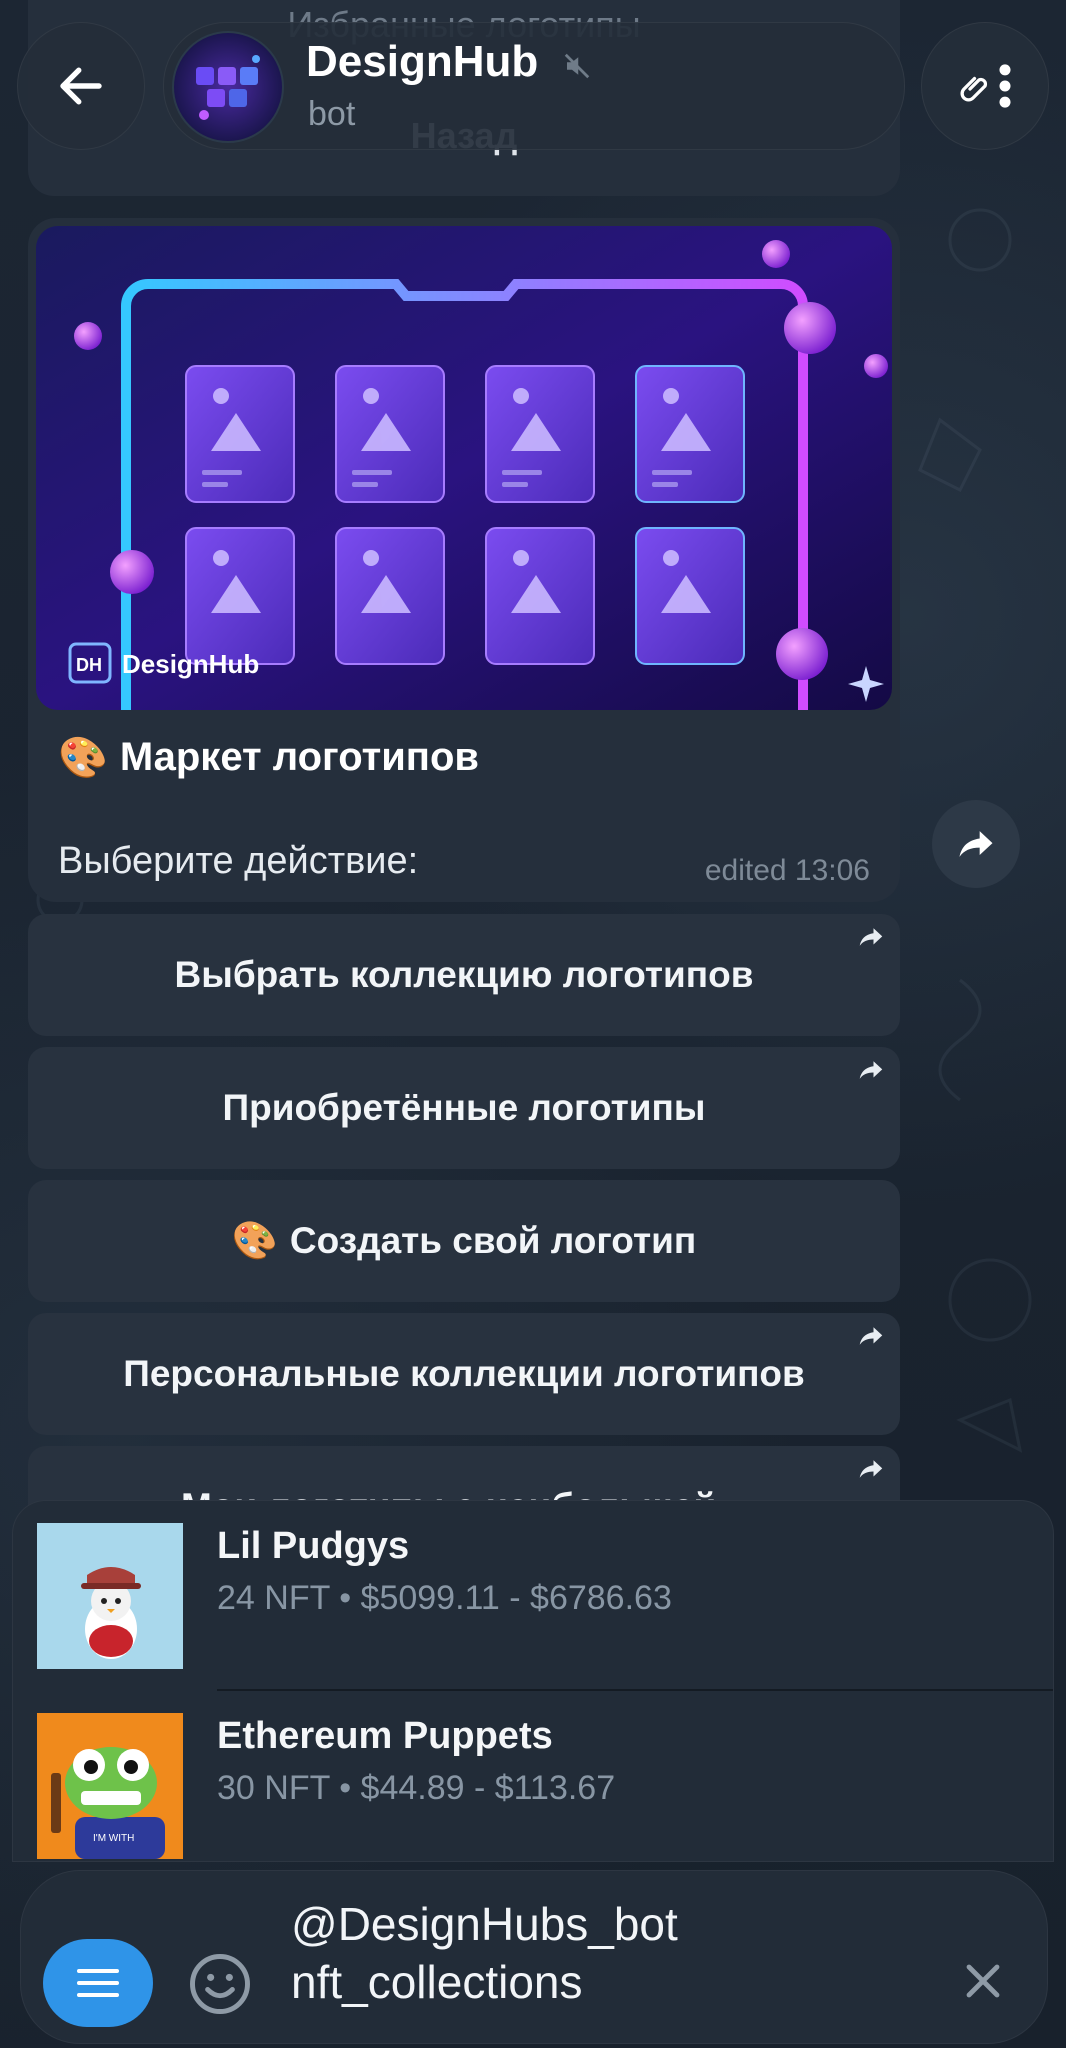 The image size is (1066, 2048). I want to click on keyboard-button-choose-collection: Выбрать коллекцию логотипов, so click(464, 975).